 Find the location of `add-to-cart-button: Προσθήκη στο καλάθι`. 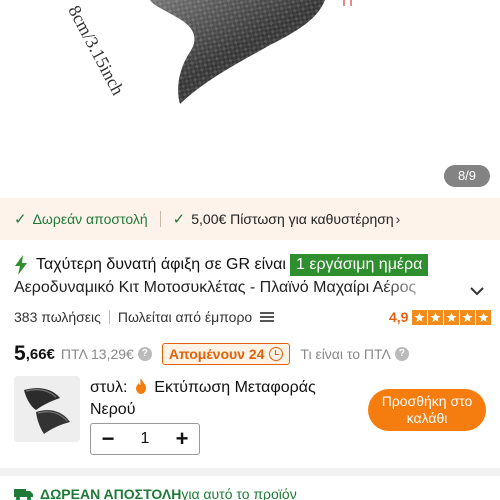

add-to-cart-button: Προσθήκη στο καλάθι is located at coordinates (427, 410).